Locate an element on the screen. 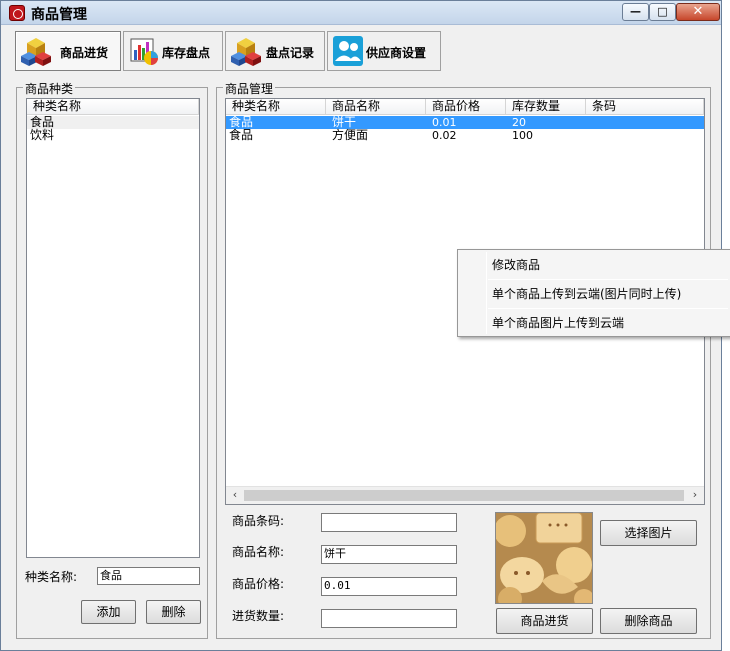 The height and width of the screenshot is (651, 730). select-image-button: 选择图片 is located at coordinates (648, 533).